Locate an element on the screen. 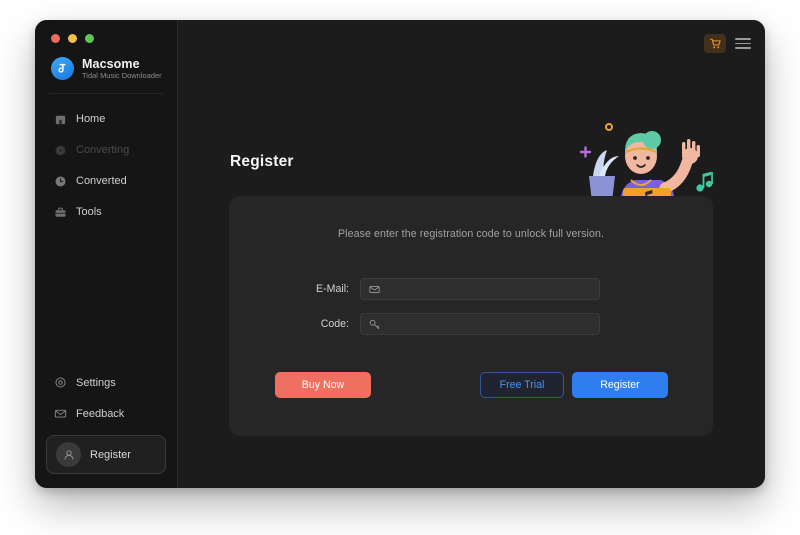 This screenshot has width=800, height=535. email-field-row: E-Mail: is located at coordinates (471, 289).